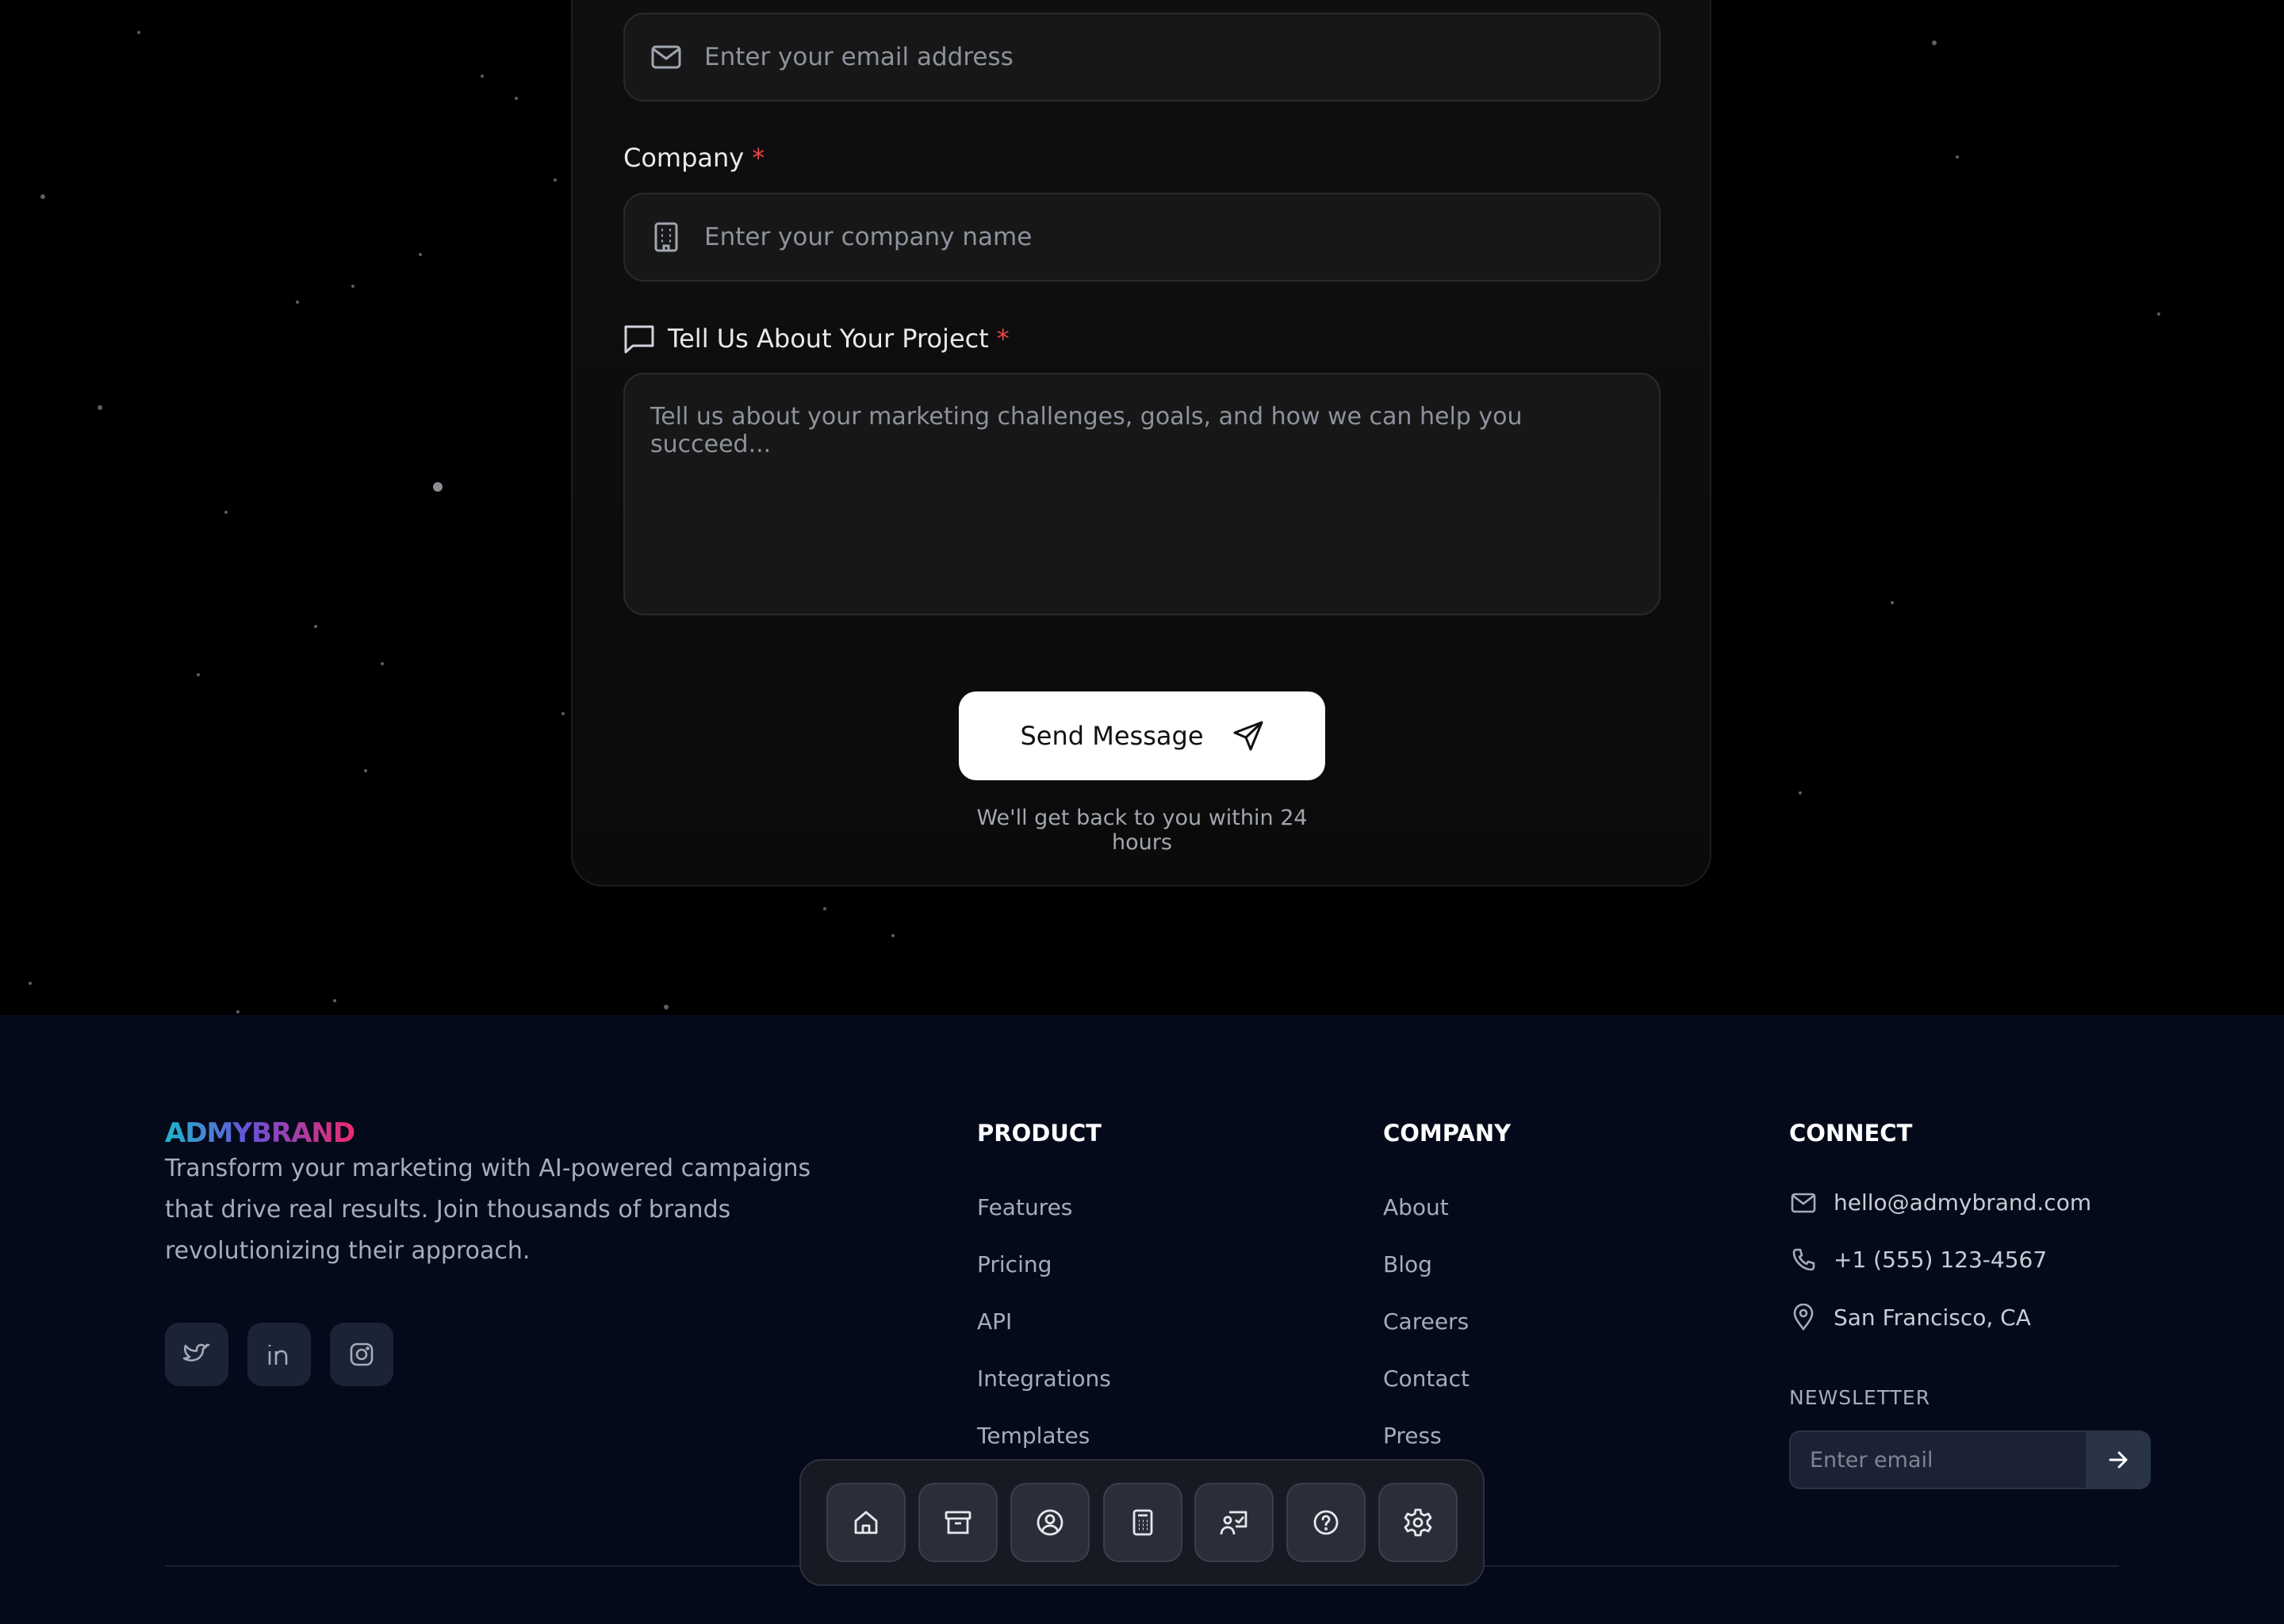  Describe the element at coordinates (1426, 1321) in the screenshot. I see `footer-link-careers: Careers` at that location.